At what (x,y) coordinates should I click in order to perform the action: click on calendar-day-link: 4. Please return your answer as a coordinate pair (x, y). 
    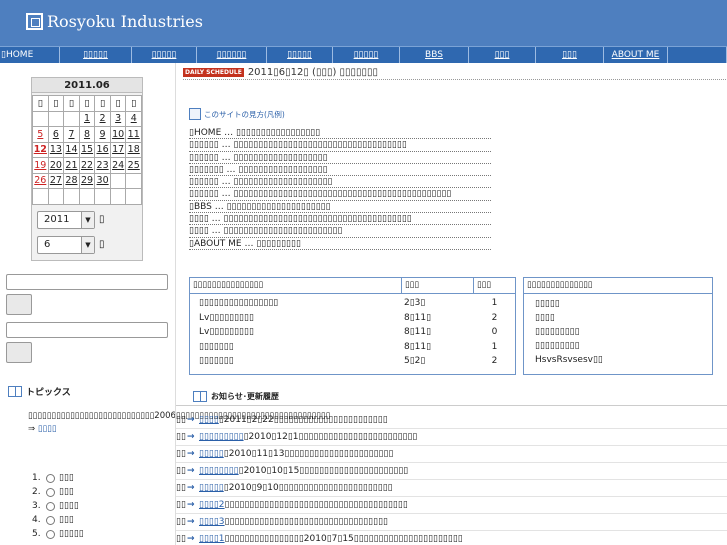
    Looking at the image, I should click on (134, 118).